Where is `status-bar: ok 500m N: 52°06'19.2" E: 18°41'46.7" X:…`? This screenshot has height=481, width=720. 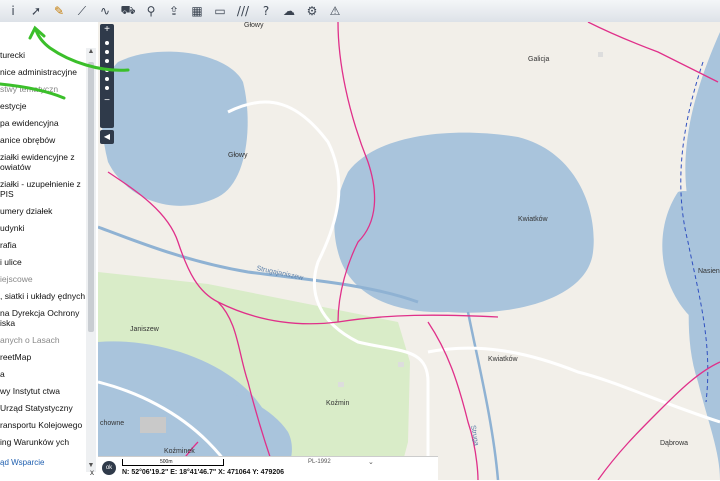
status-bar: ok 500m N: 52°06'19.2" E: 18°41'46.7" X:… is located at coordinates (268, 468).